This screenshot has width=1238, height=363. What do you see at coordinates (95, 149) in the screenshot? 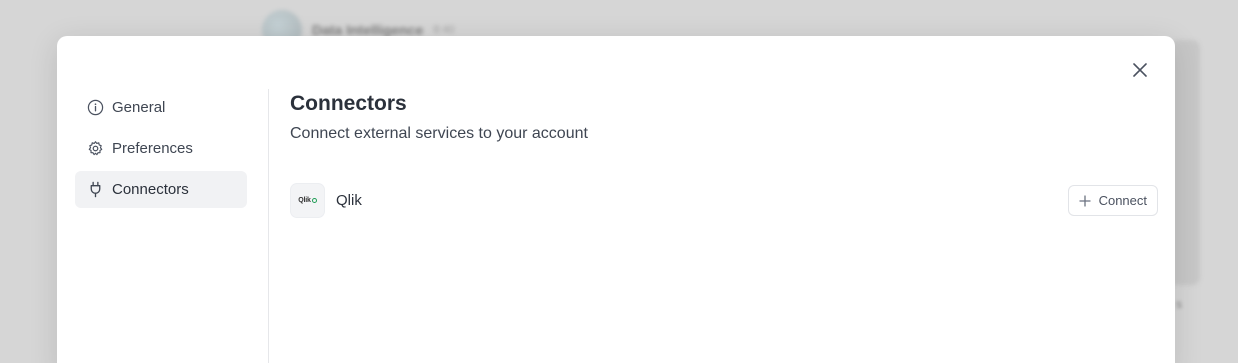
I see `gear-icon` at bounding box center [95, 149].